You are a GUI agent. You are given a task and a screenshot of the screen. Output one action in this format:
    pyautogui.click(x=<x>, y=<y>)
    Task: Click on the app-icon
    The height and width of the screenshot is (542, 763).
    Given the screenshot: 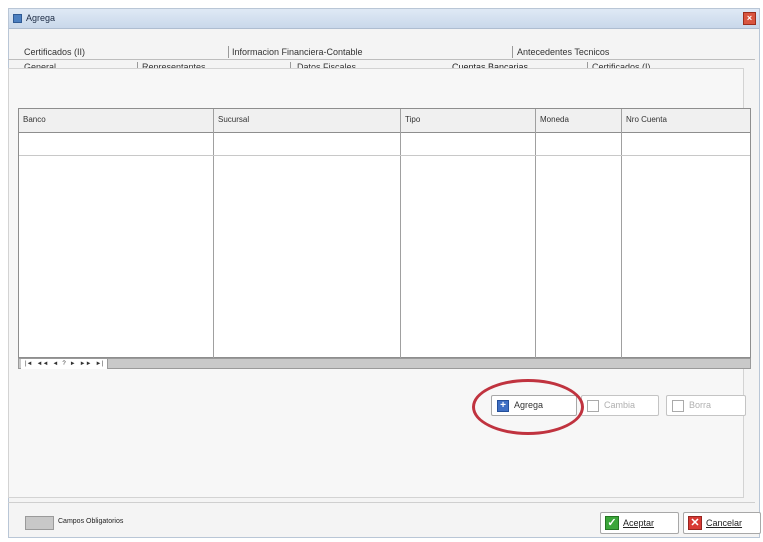 What is the action you would take?
    pyautogui.click(x=17, y=18)
    